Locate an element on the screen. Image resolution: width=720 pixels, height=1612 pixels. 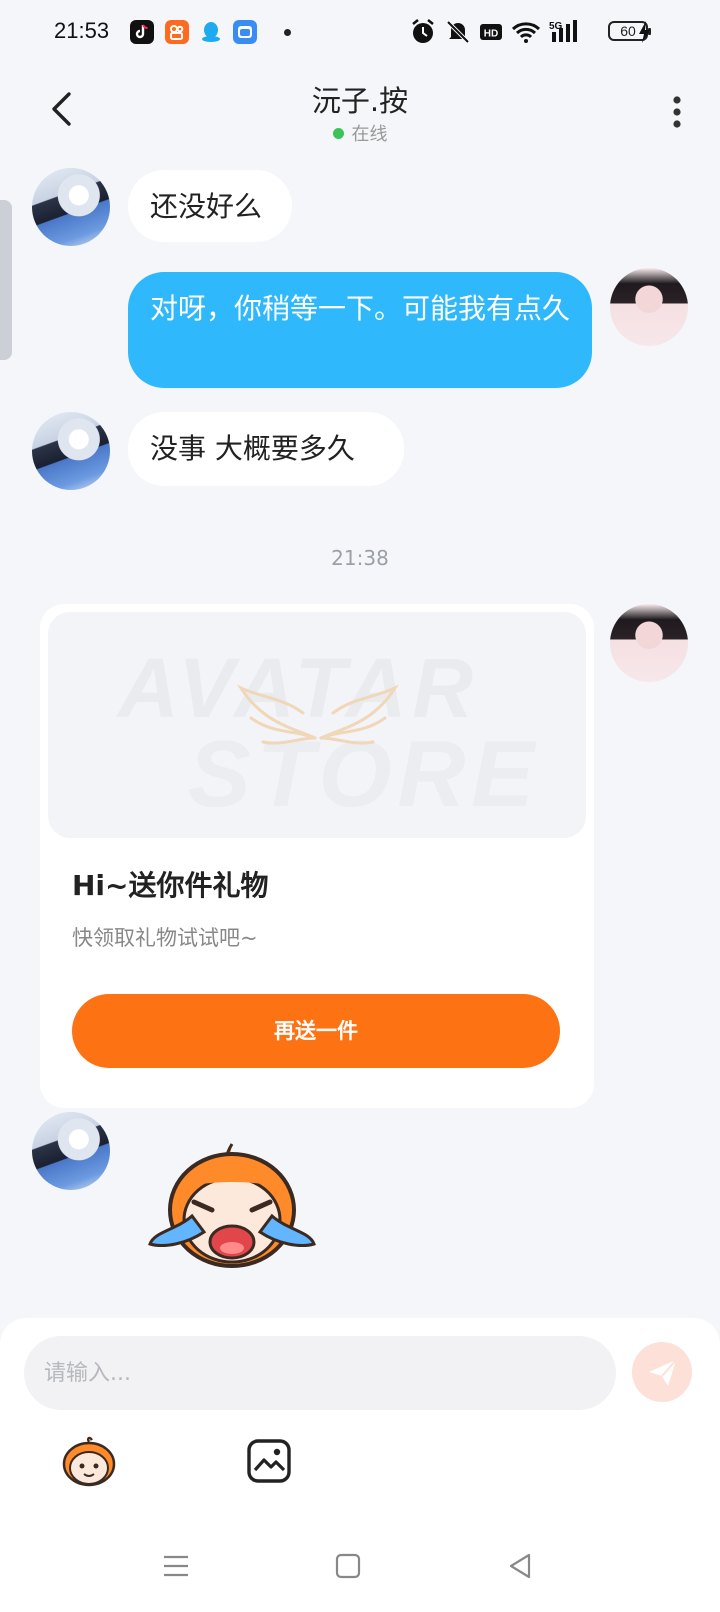
back-nav-icon is located at coordinates (520, 1566).